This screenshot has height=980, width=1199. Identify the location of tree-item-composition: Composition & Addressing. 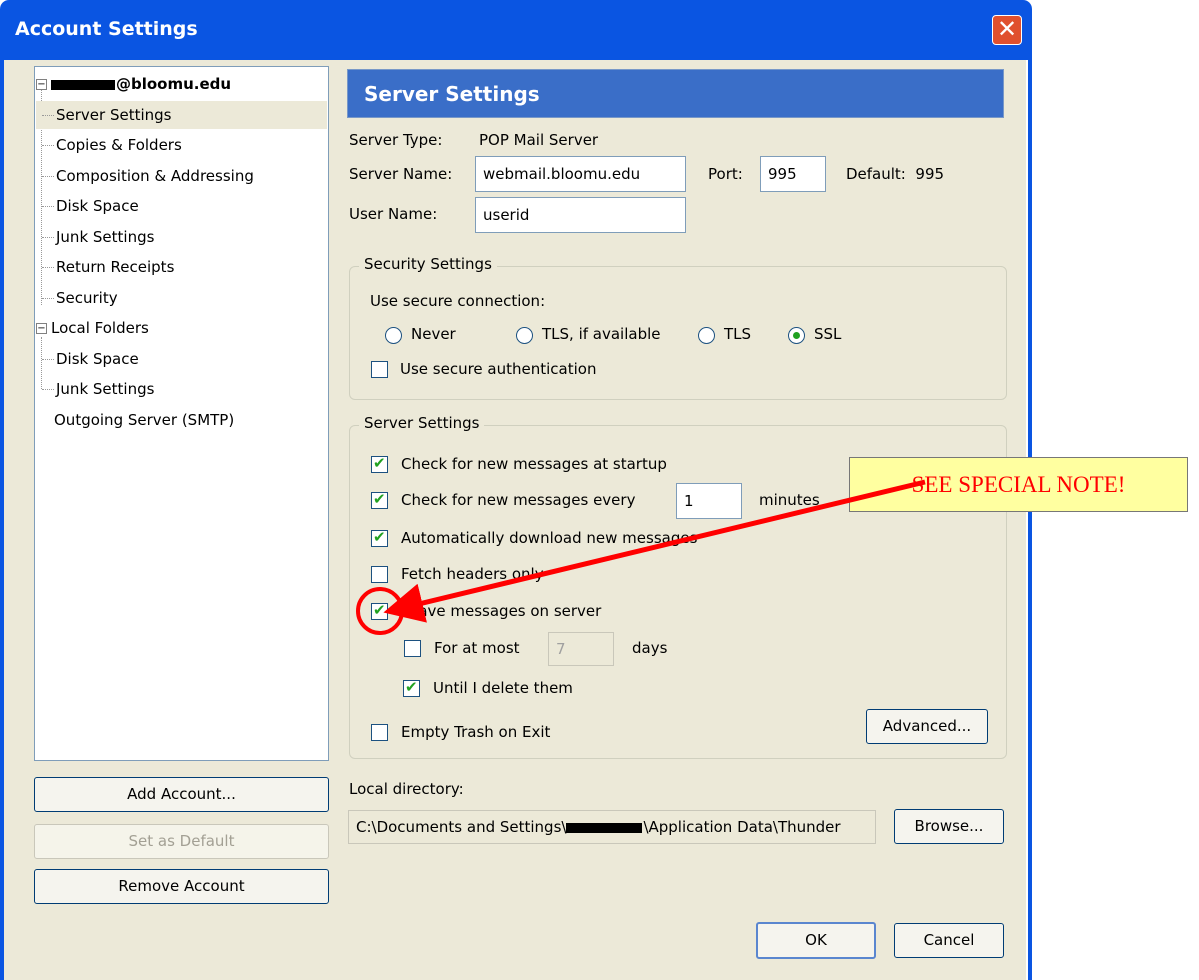
(145, 176).